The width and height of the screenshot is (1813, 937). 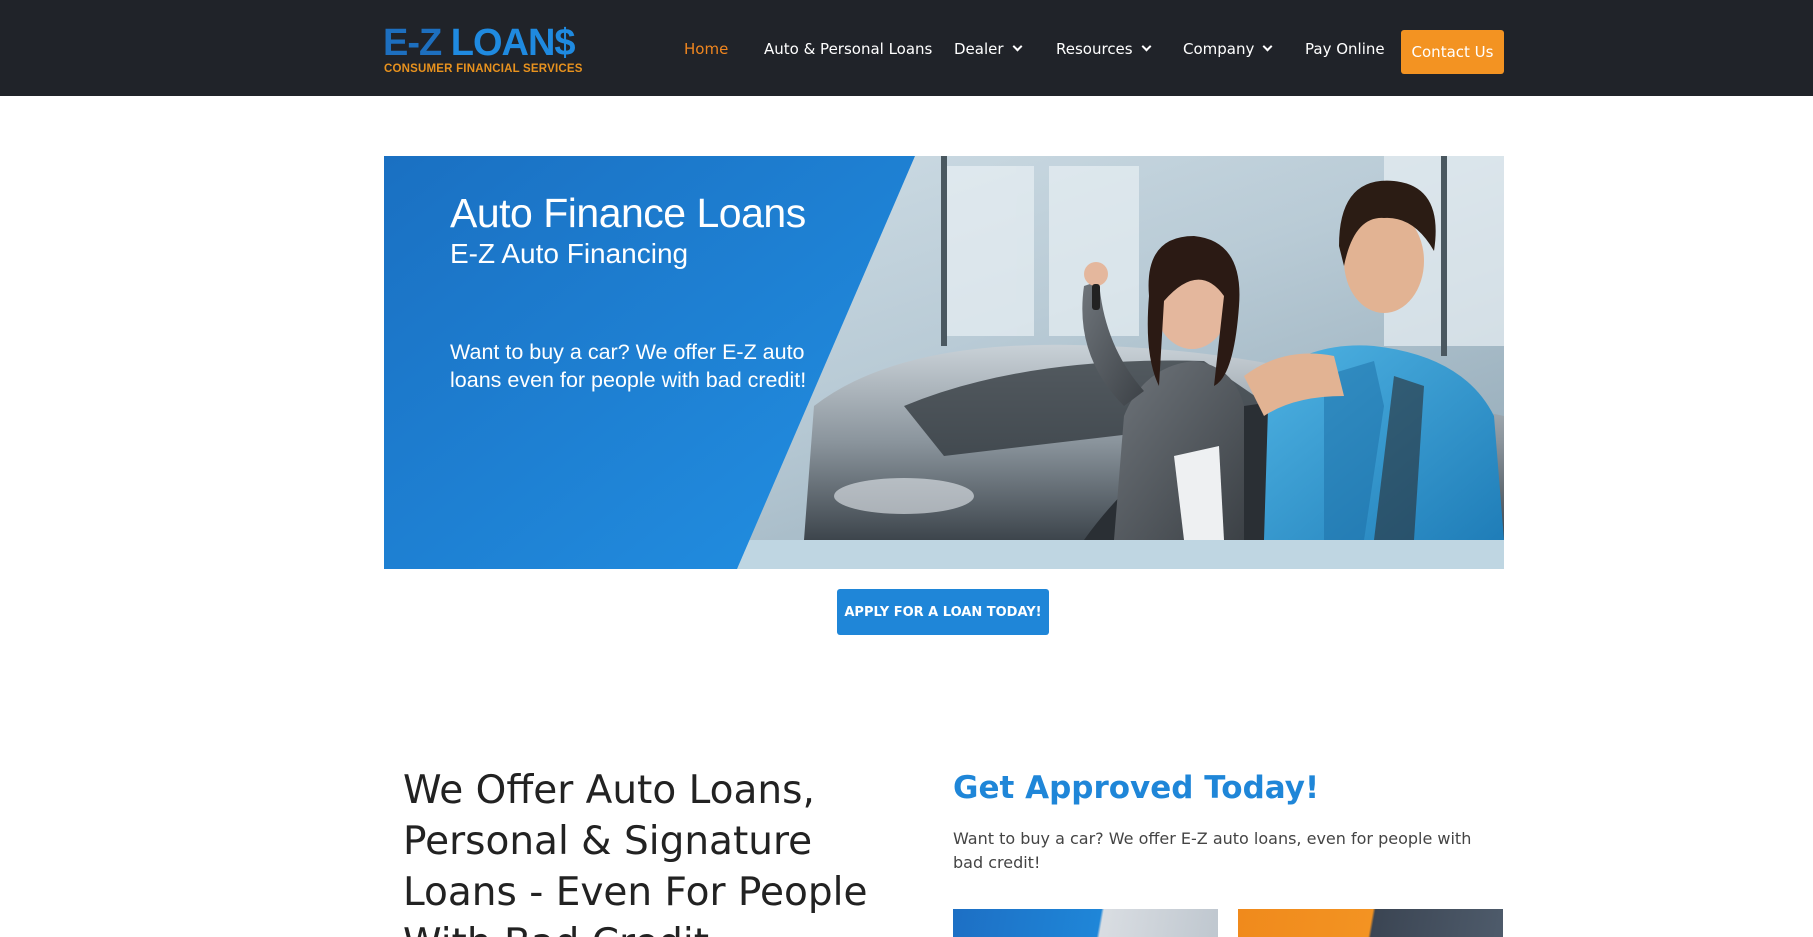 I want to click on nav-resources-label: Resources, so click(x=1094, y=49).